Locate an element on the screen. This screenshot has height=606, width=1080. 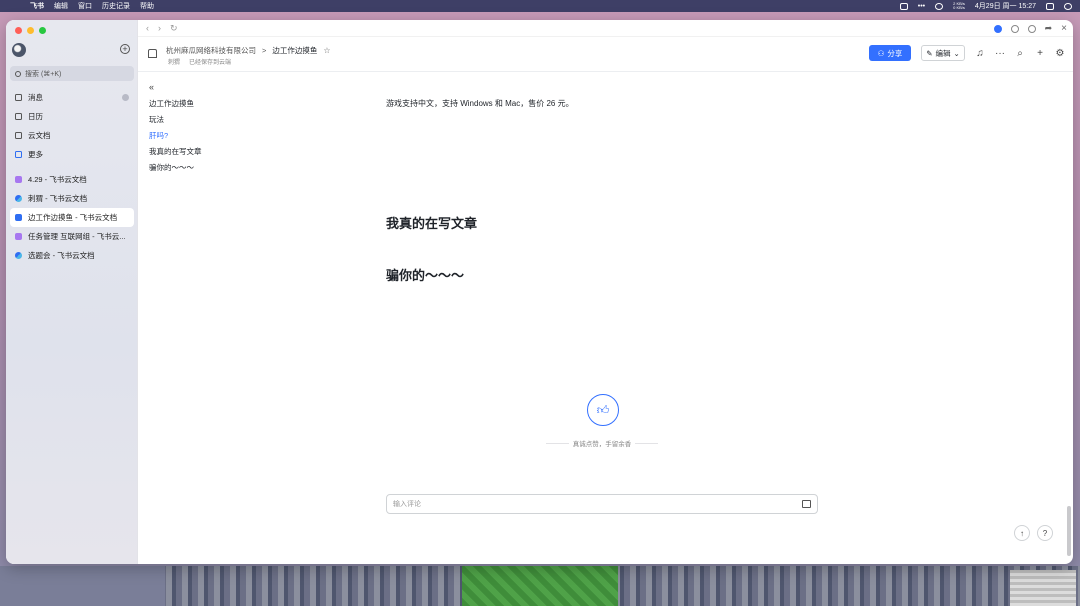
comment-input: 输入评论 is located at coordinates (602, 504).